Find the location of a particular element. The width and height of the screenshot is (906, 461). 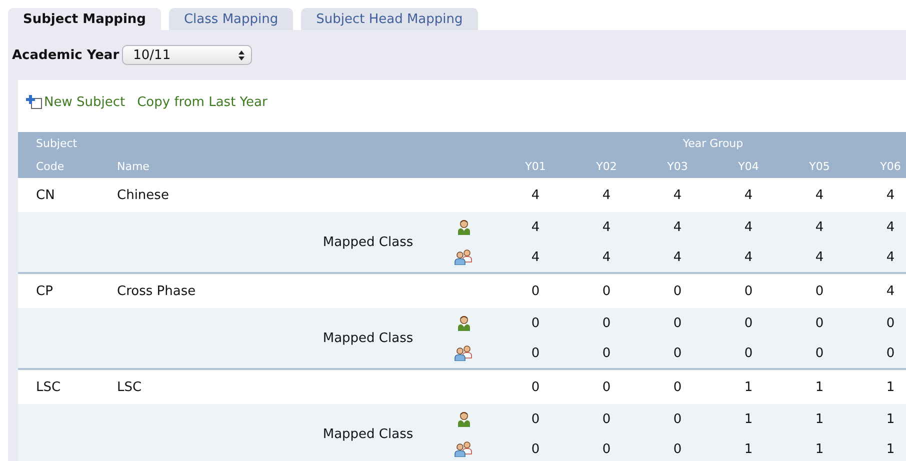

table-cell-text: CN is located at coordinates (45, 195).